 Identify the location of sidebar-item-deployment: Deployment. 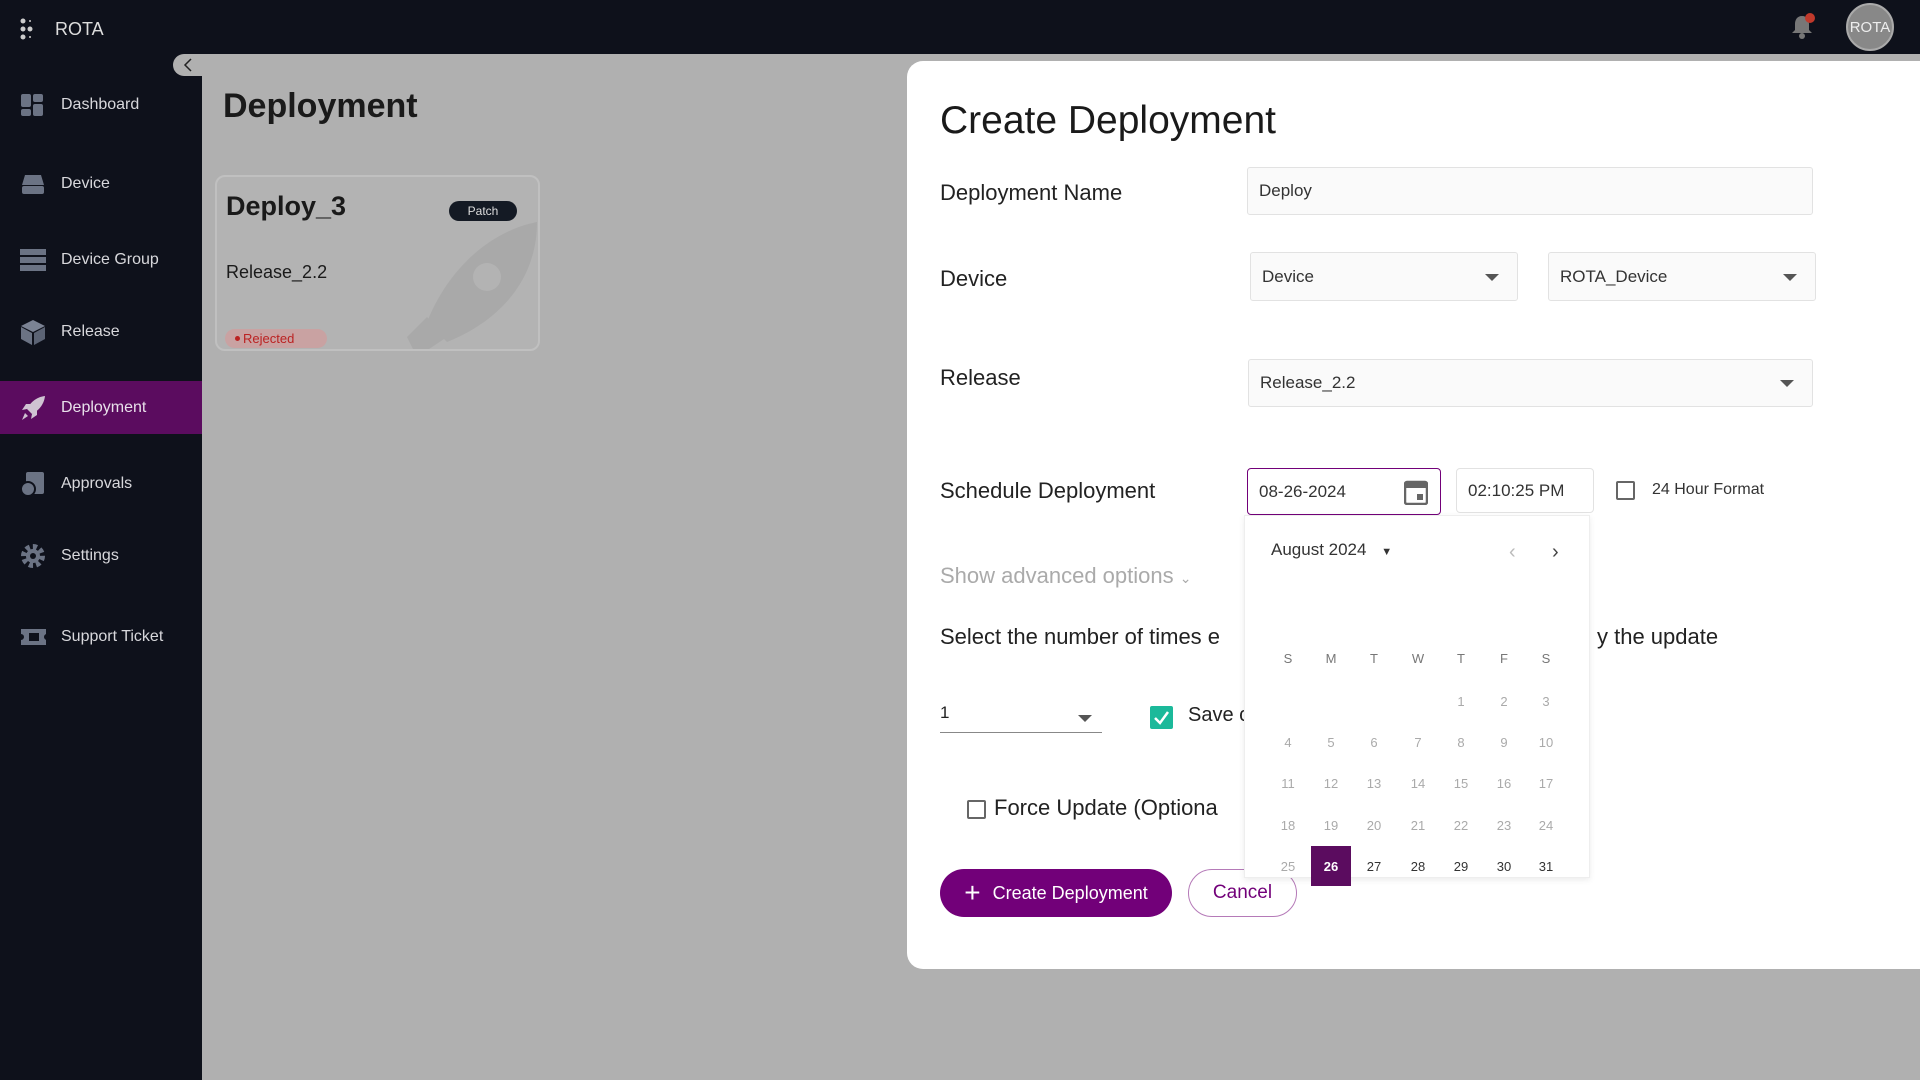
(101, 407).